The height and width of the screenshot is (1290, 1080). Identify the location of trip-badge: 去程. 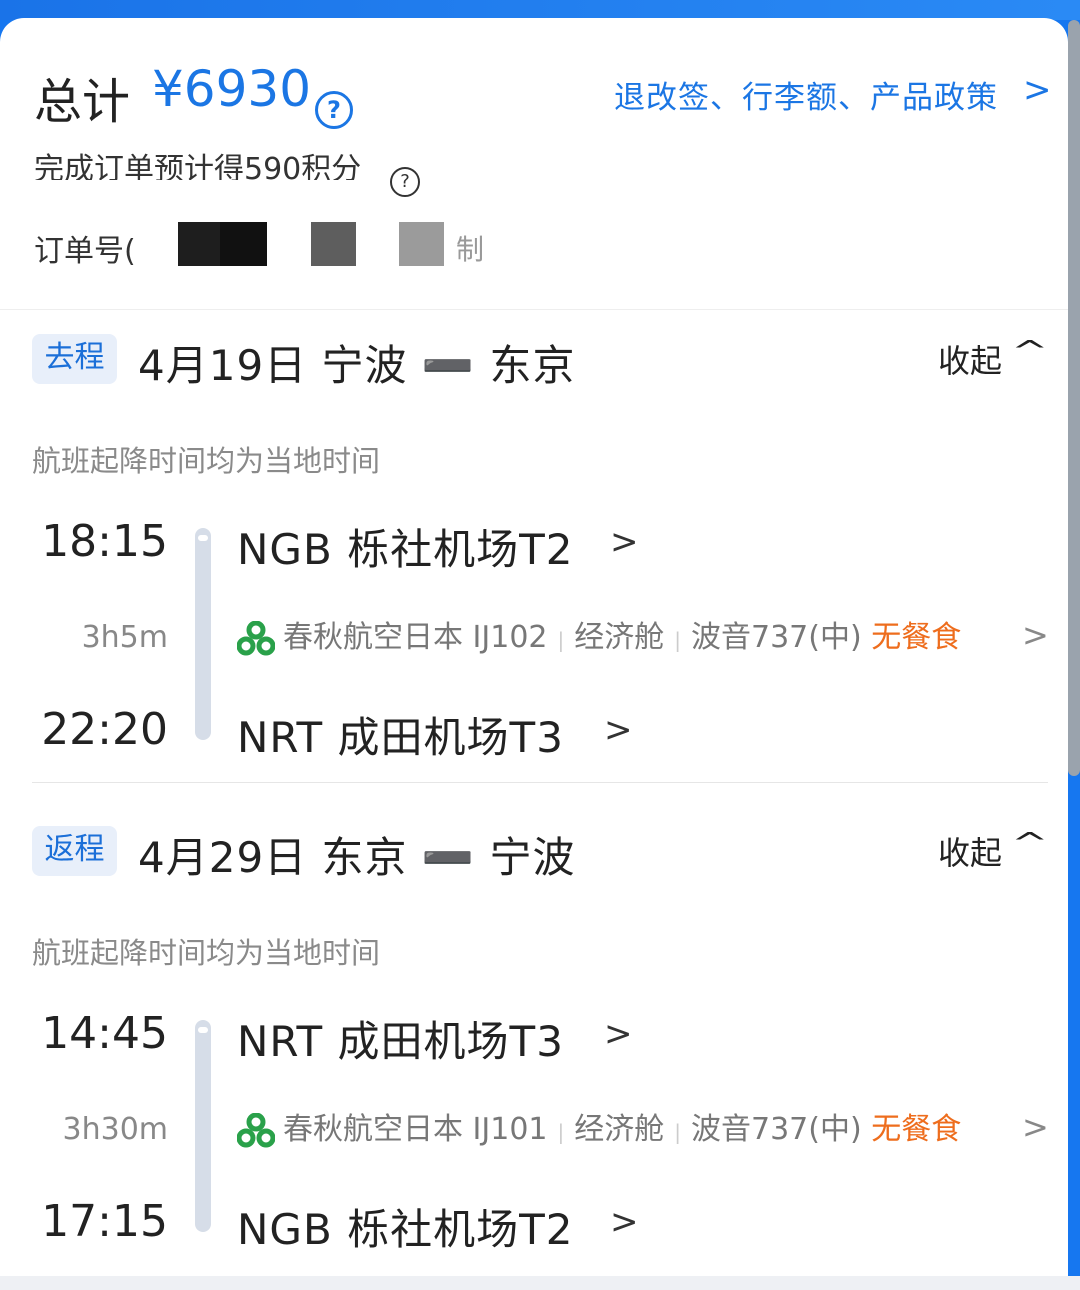
(74, 359).